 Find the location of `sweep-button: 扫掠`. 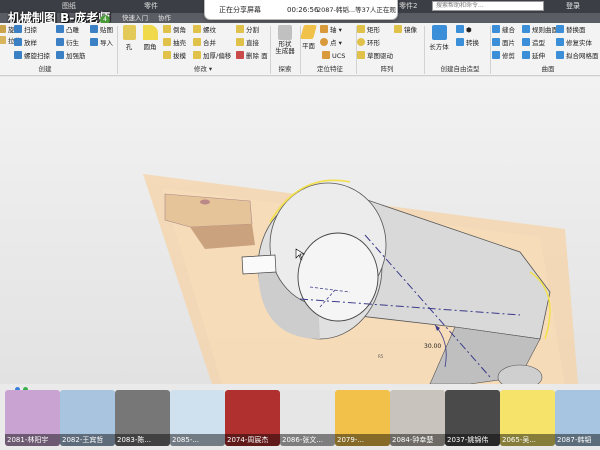

sweep-button: 扫掠 is located at coordinates (25, 30).